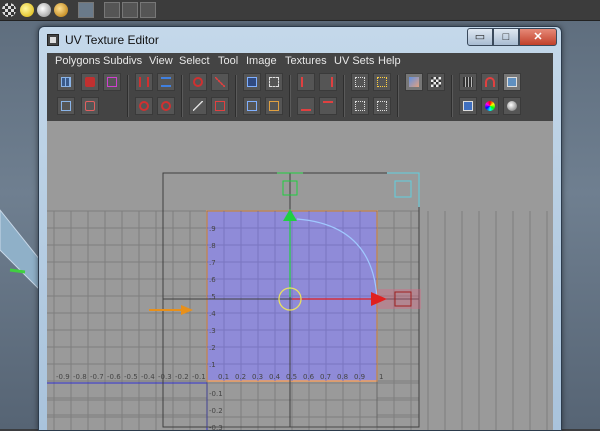 Image resolution: width=600 pixels, height=431 pixels. What do you see at coordinates (122, 61) in the screenshot?
I see `menu-subdivs: Subdivs` at bounding box center [122, 61].